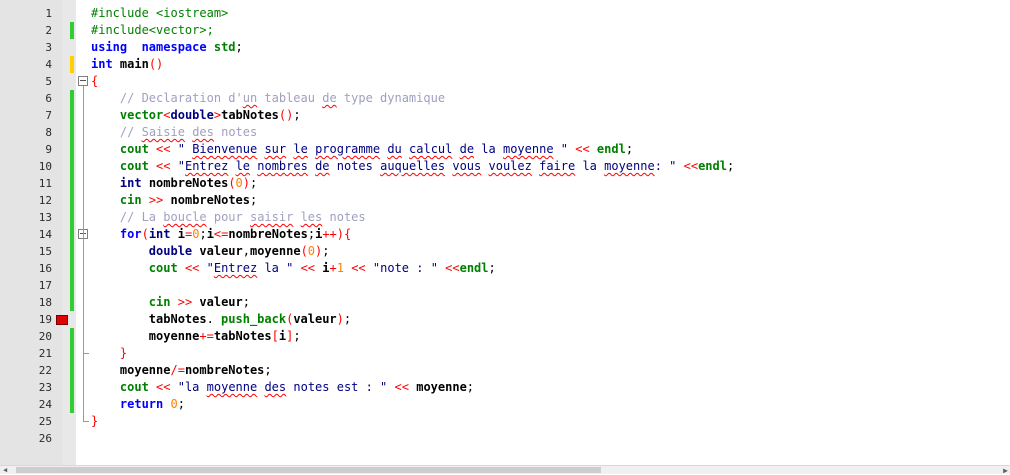 This screenshot has width=1010, height=475. Describe the element at coordinates (210, 251) in the screenshot. I see `code-line: double valeur,moyenne(0);` at that location.